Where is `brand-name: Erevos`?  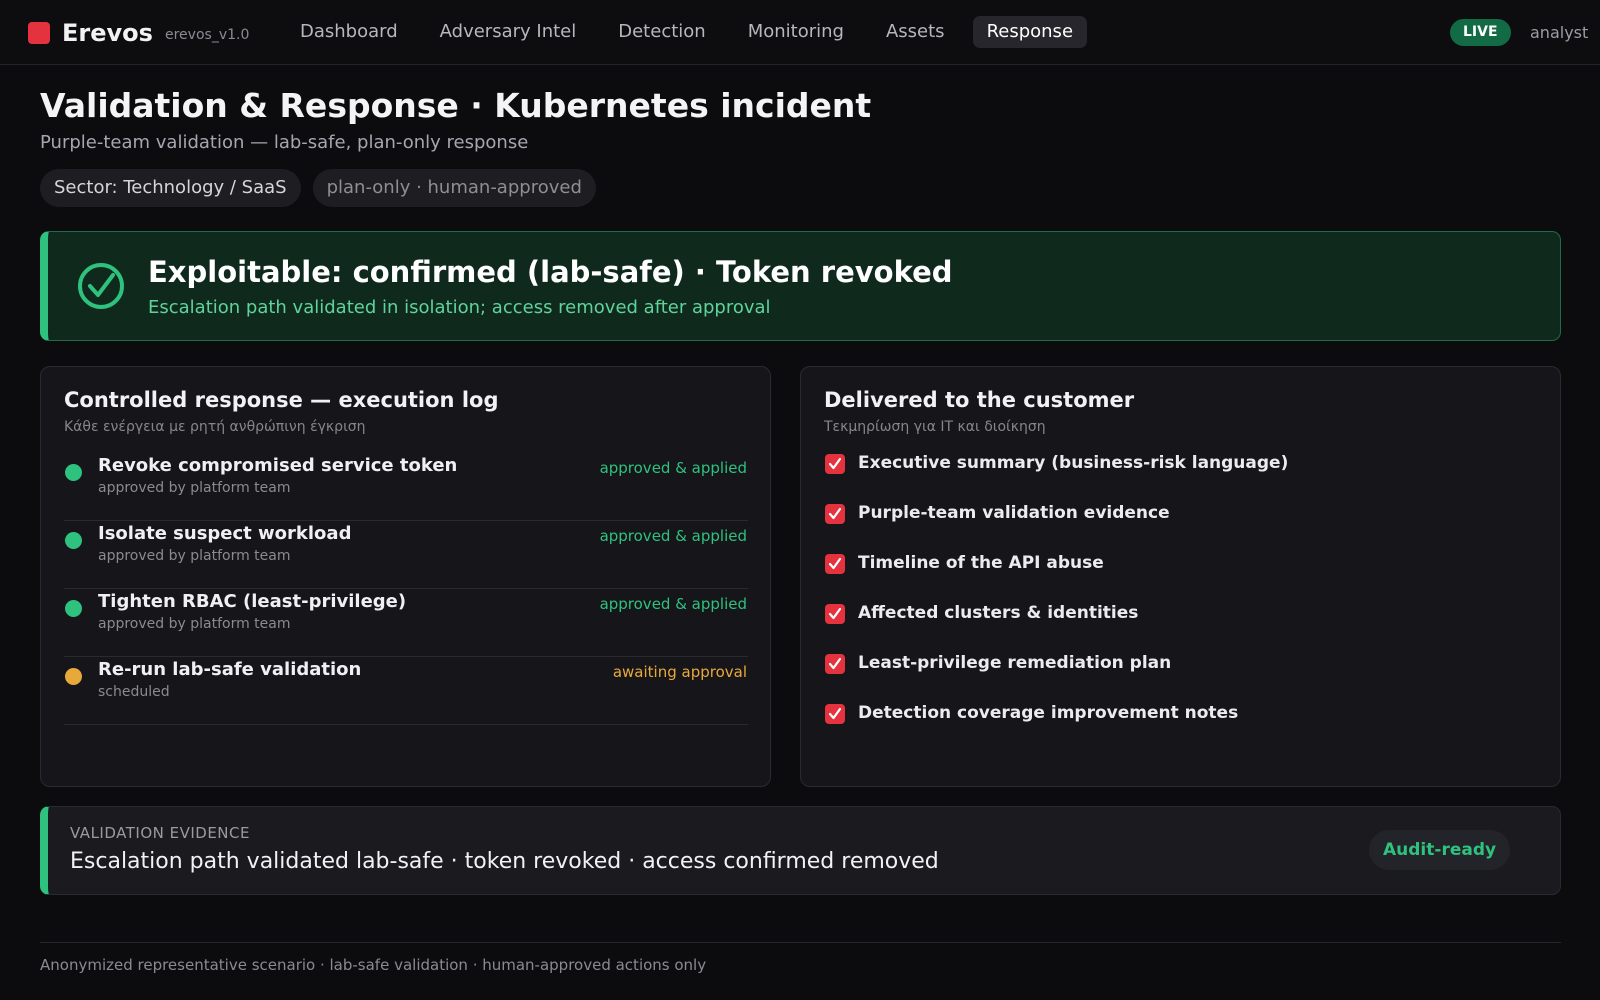 brand-name: Erevos is located at coordinates (107, 33).